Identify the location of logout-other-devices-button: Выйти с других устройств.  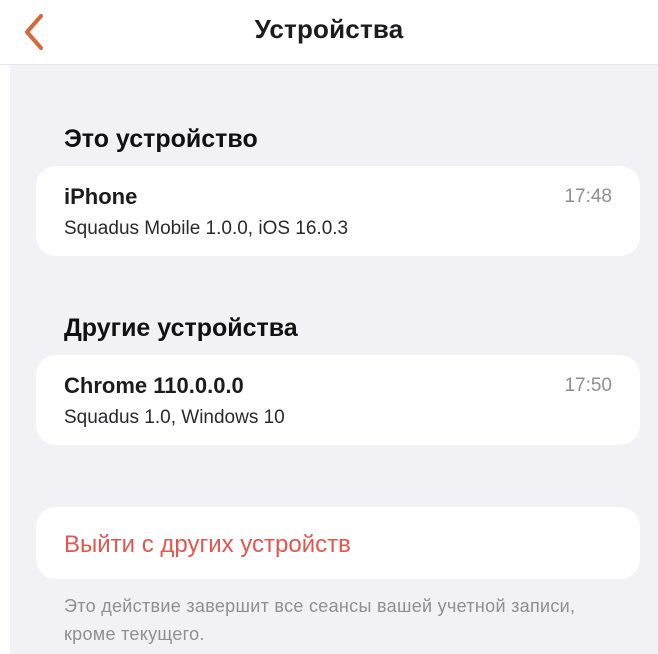
(338, 543).